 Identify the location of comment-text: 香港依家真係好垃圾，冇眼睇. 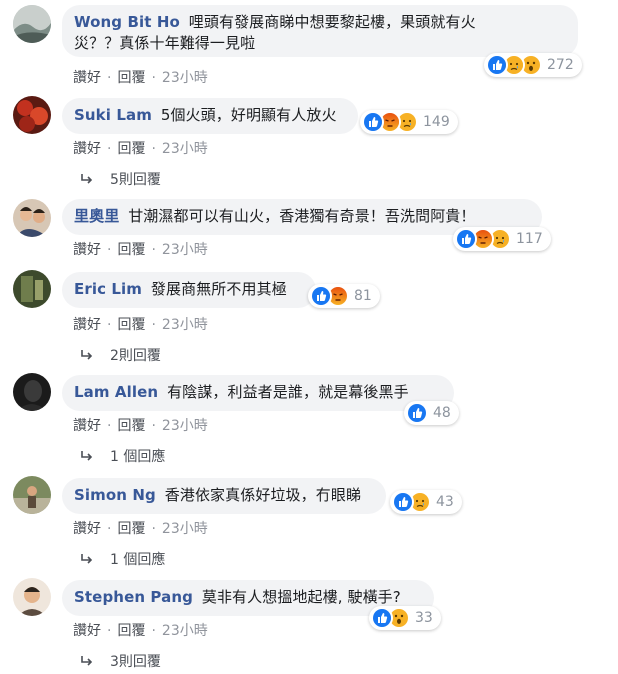
(263, 495).